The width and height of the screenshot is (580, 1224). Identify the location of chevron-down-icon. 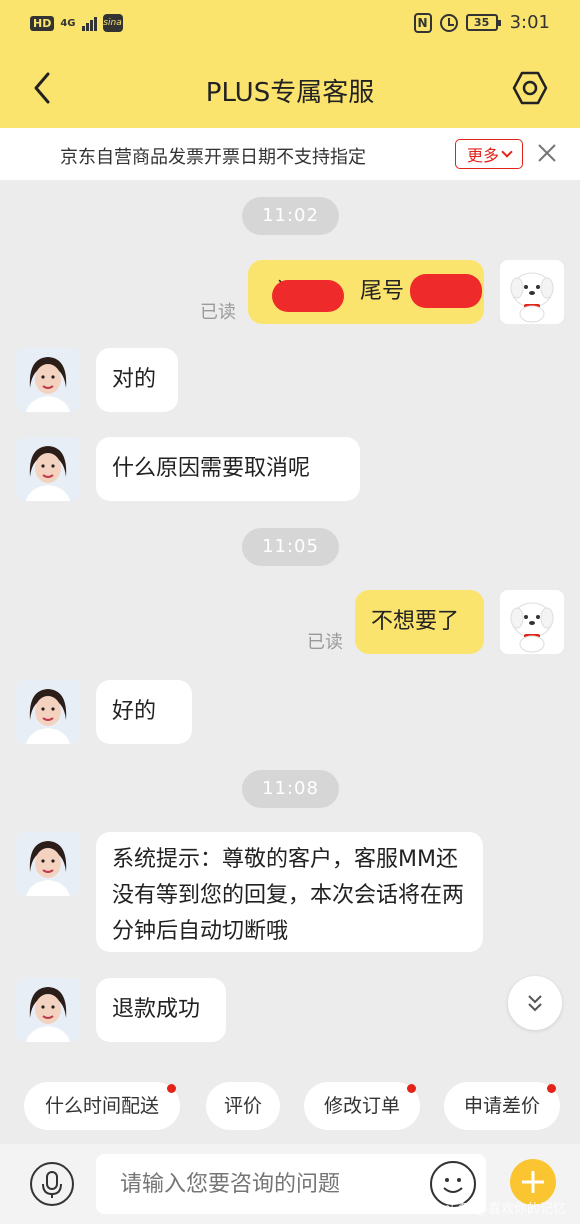
(507, 152).